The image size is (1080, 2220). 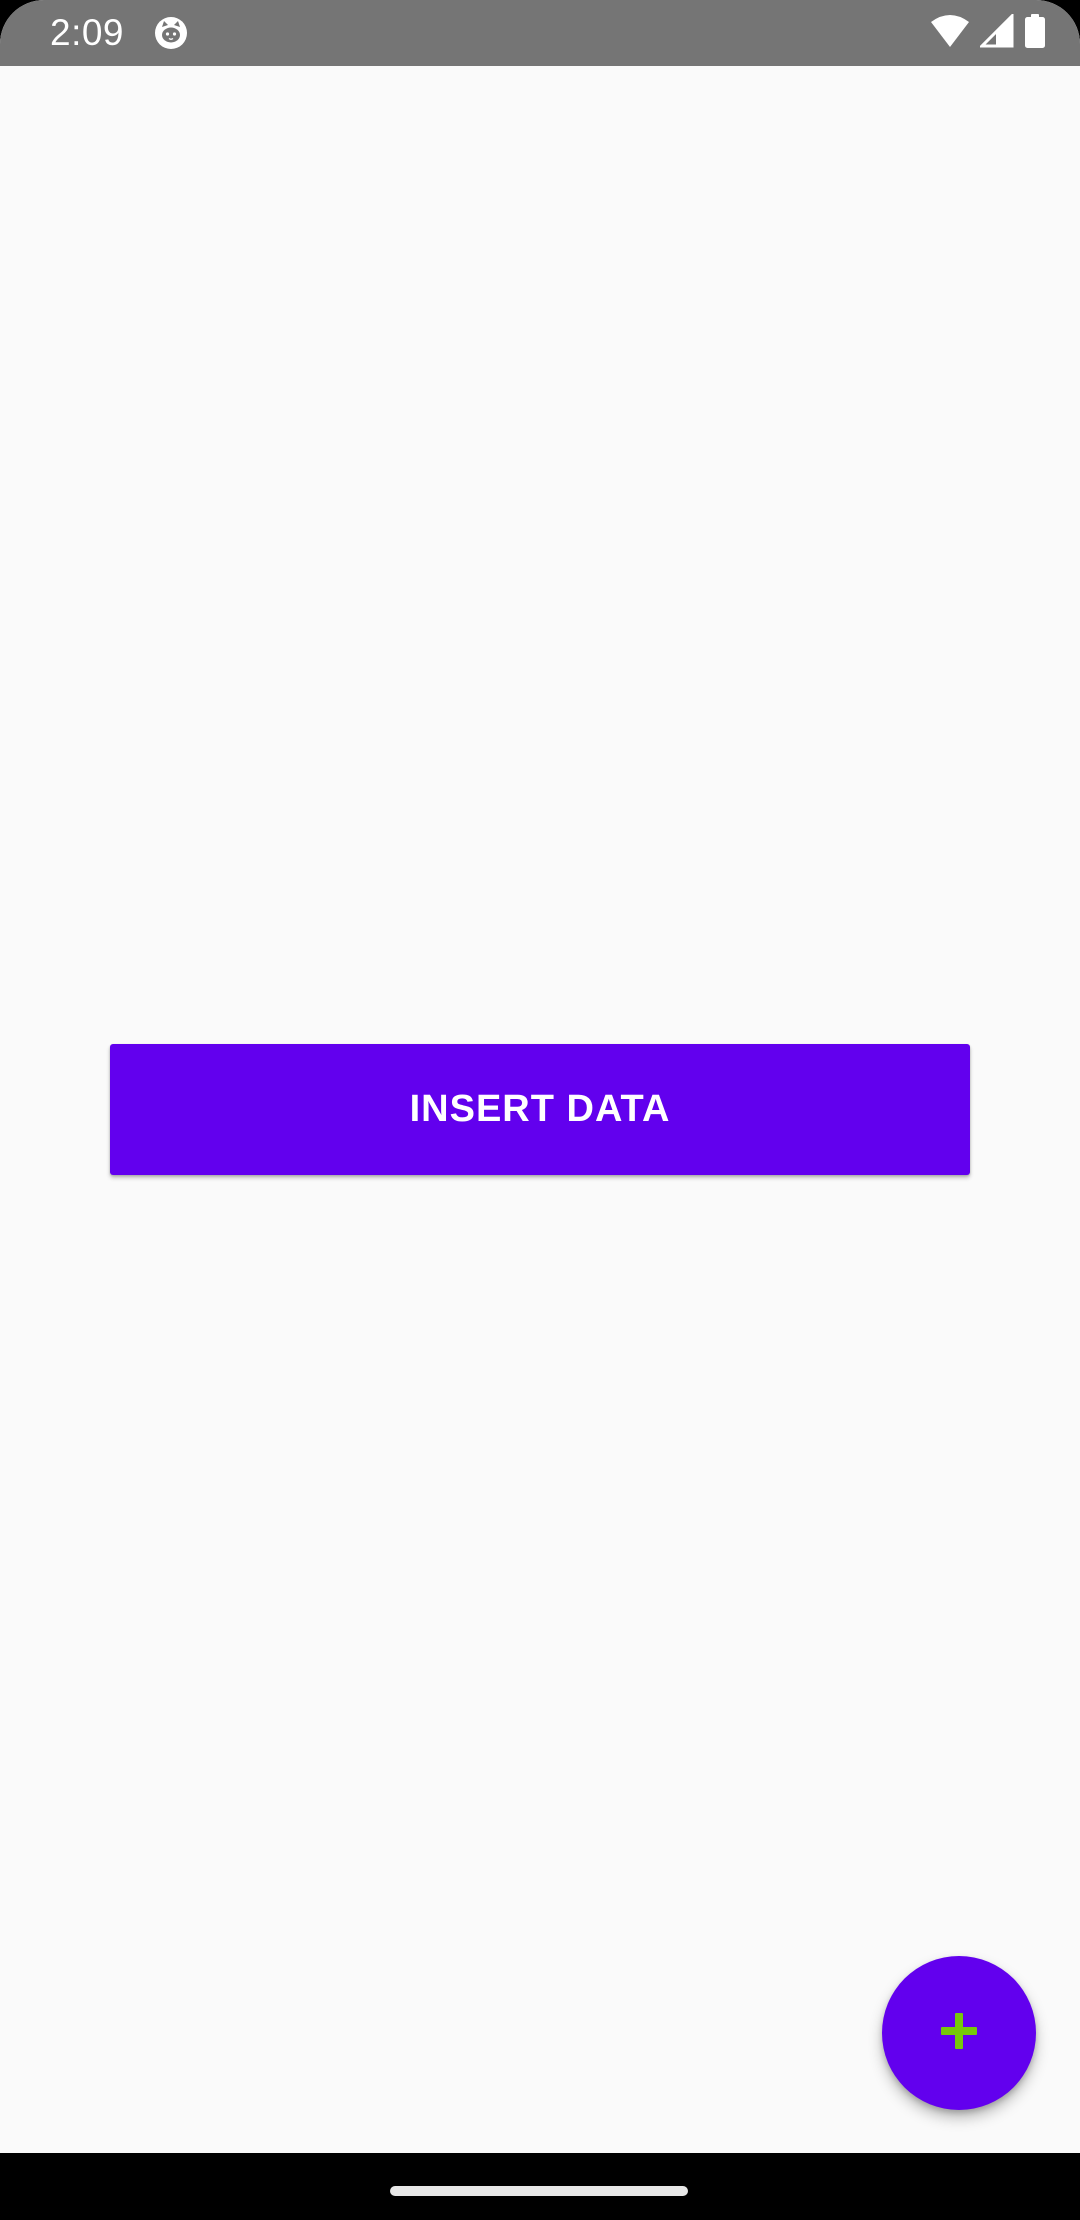 What do you see at coordinates (540, 33) in the screenshot?
I see `status-bar: 2:09` at bounding box center [540, 33].